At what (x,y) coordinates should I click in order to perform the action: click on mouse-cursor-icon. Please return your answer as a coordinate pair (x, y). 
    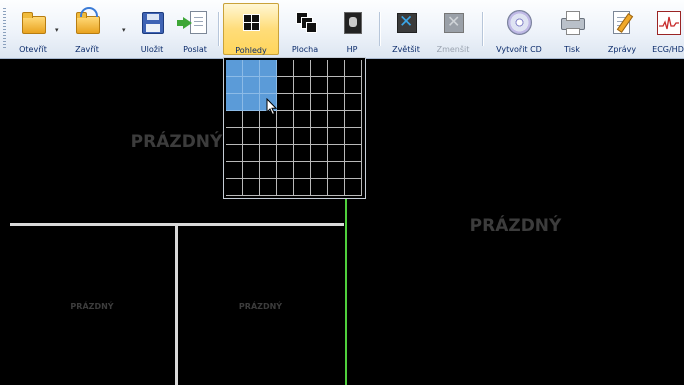
    Looking at the image, I should click on (272, 107).